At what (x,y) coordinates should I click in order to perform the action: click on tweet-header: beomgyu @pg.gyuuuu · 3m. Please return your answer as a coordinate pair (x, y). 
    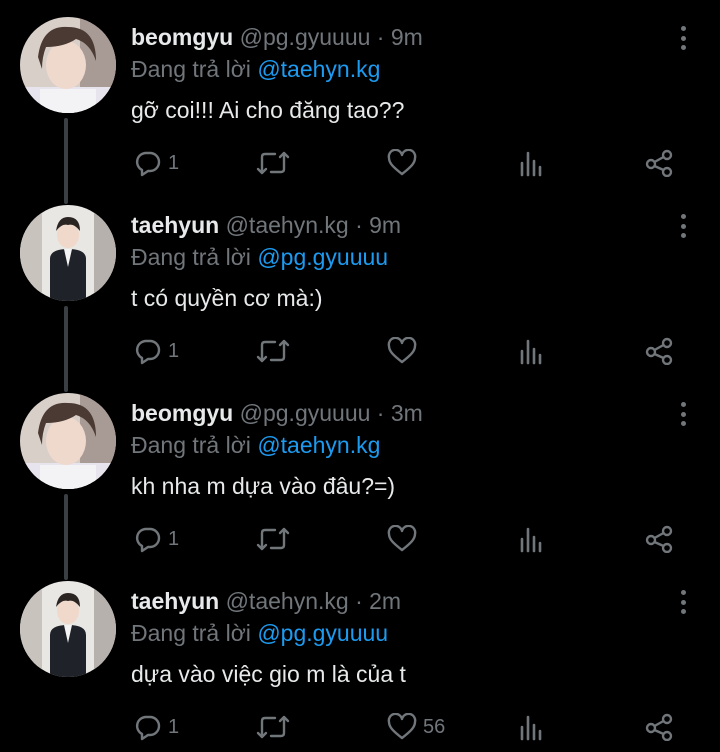
    Looking at the image, I should click on (277, 413).